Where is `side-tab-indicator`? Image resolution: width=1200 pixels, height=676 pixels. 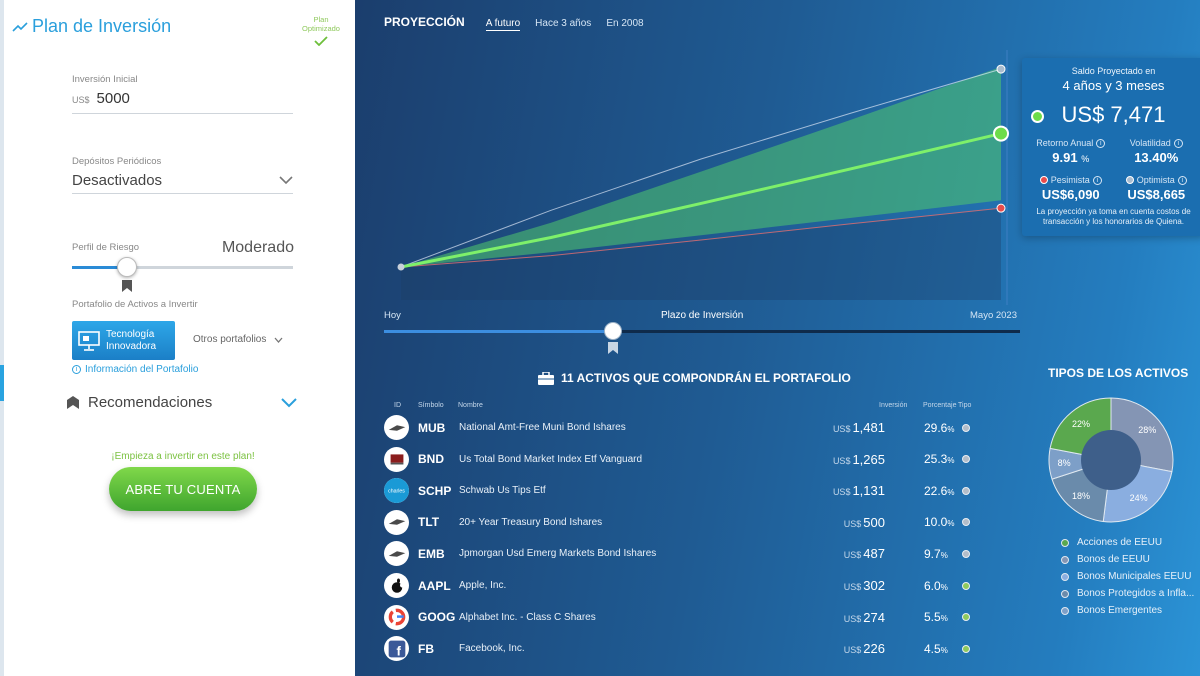 side-tab-indicator is located at coordinates (2, 383).